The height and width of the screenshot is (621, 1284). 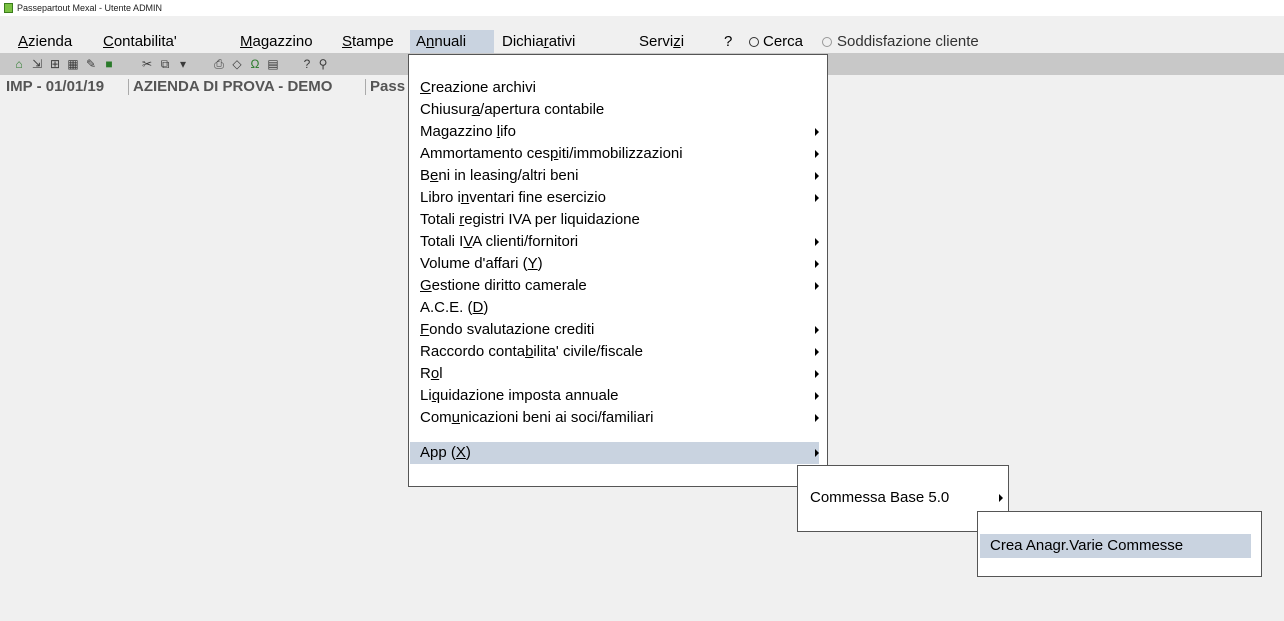 I want to click on menu-item-volume-affari: Volume d'affari (Y), so click(x=614, y=264).